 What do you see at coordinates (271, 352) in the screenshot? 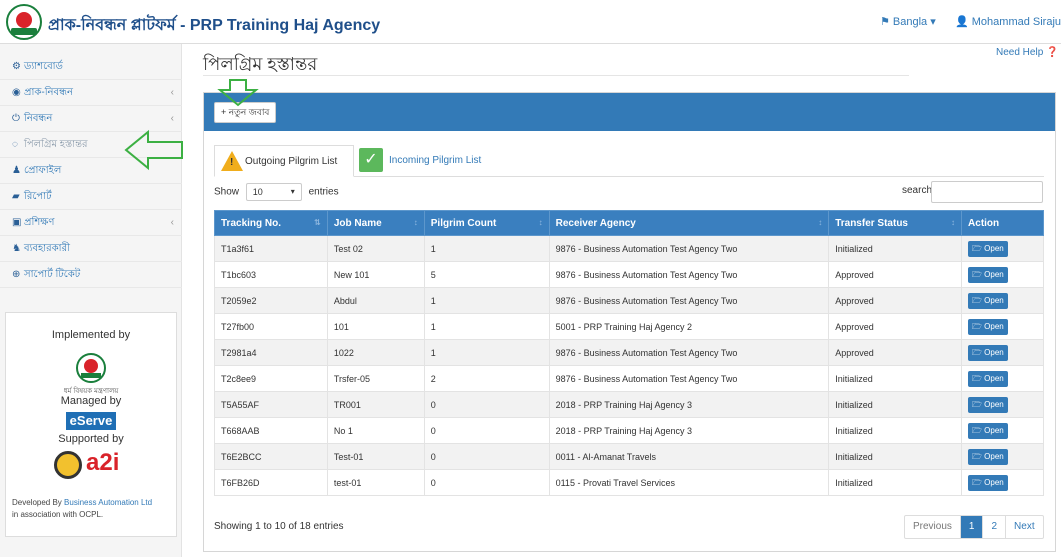
I see `table-cell: T2981a4` at bounding box center [271, 352].